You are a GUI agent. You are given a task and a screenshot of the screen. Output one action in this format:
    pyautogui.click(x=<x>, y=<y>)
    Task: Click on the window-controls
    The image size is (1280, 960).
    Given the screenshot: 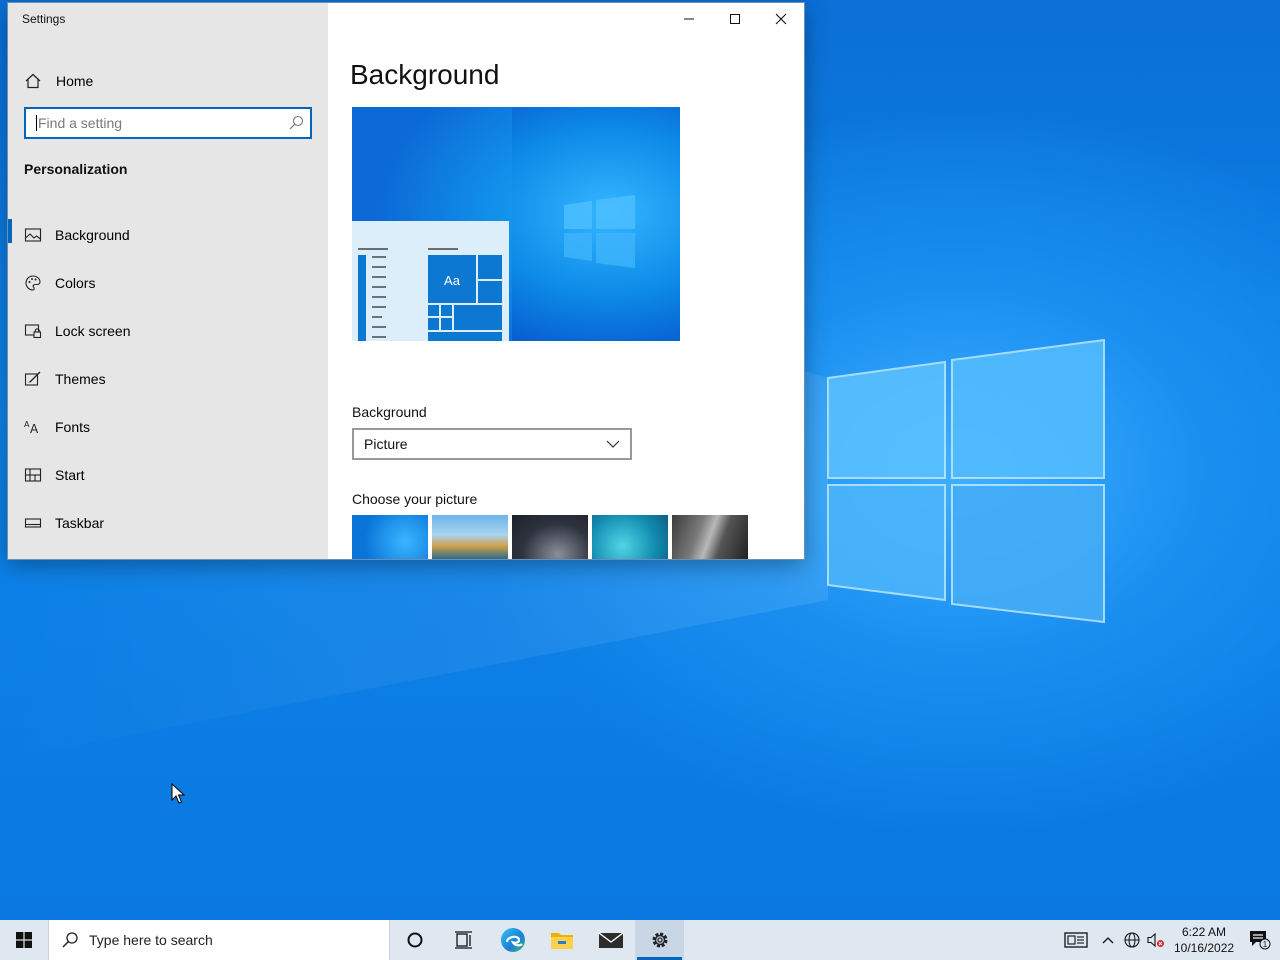 What is the action you would take?
    pyautogui.click(x=735, y=19)
    